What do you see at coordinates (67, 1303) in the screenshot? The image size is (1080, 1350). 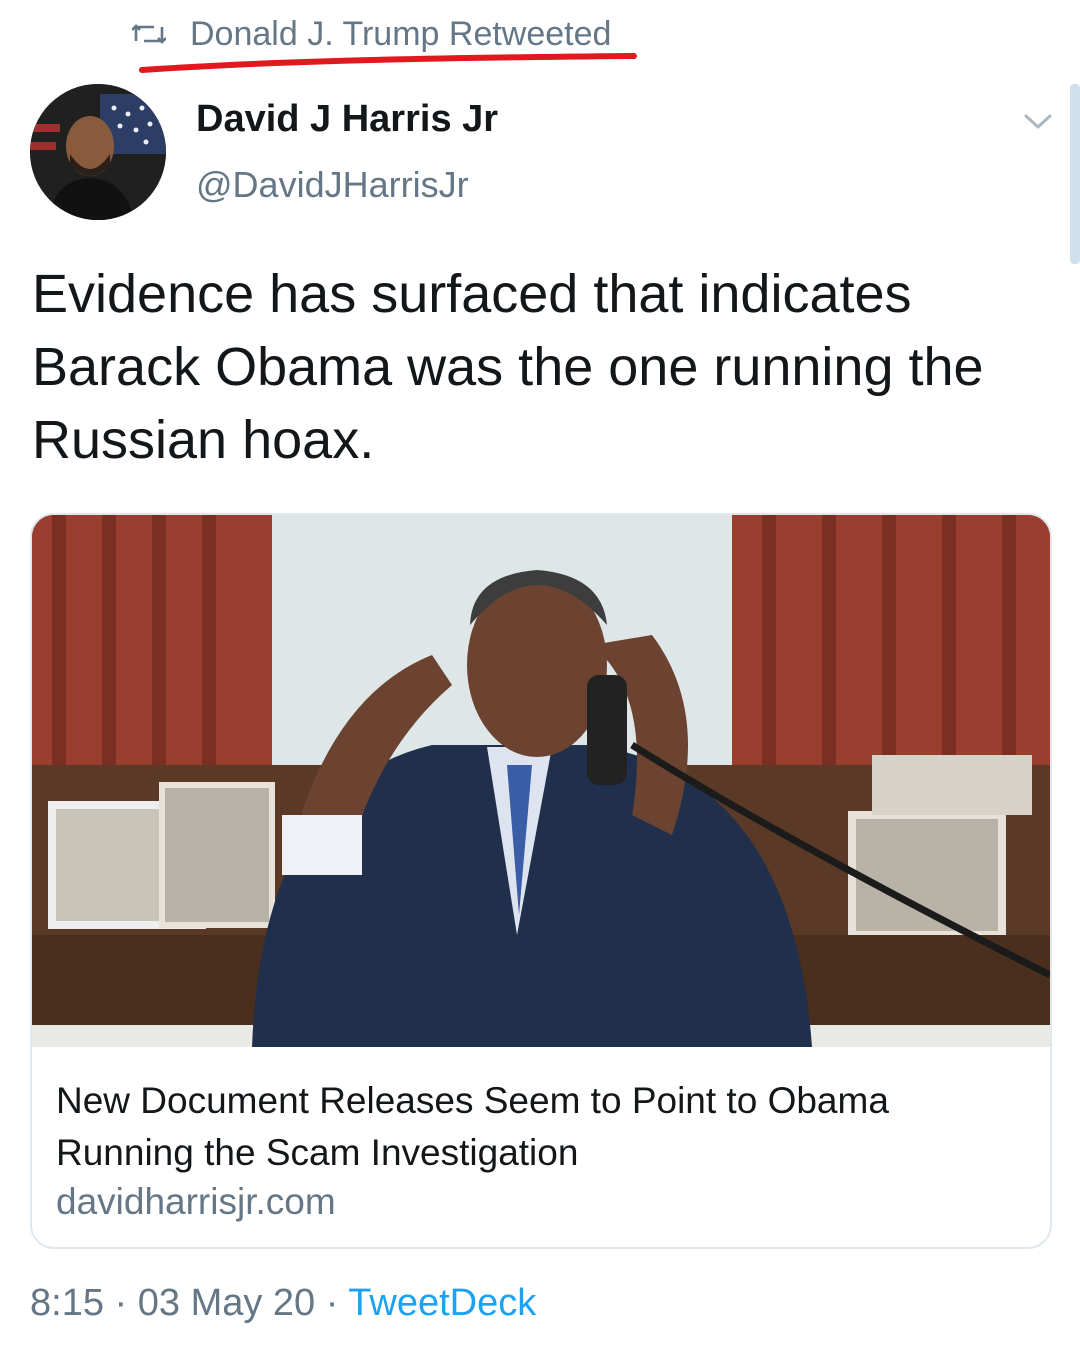 I see `tweet-time: 8:15` at bounding box center [67, 1303].